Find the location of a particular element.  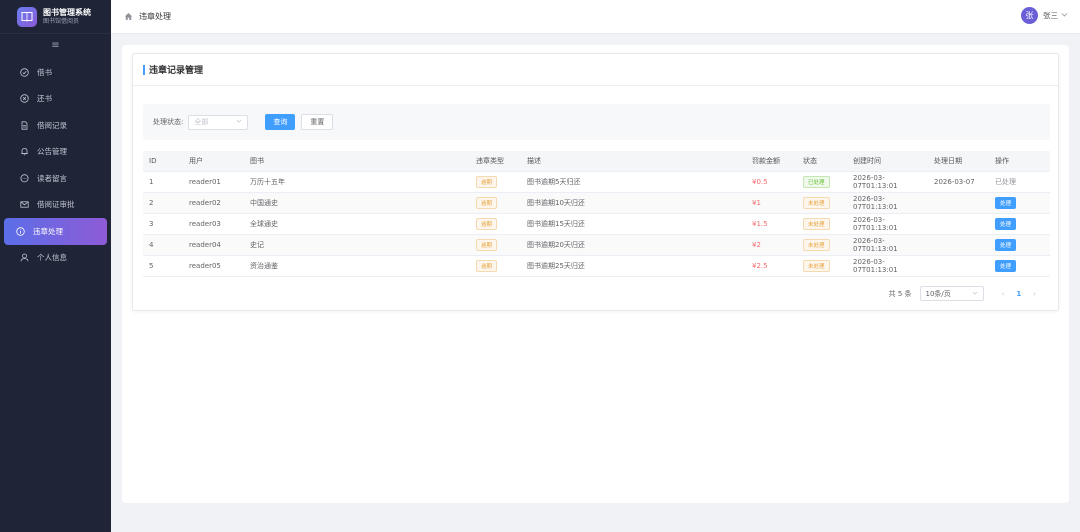

prev-page-icon: ‹ is located at coordinates (1003, 294).